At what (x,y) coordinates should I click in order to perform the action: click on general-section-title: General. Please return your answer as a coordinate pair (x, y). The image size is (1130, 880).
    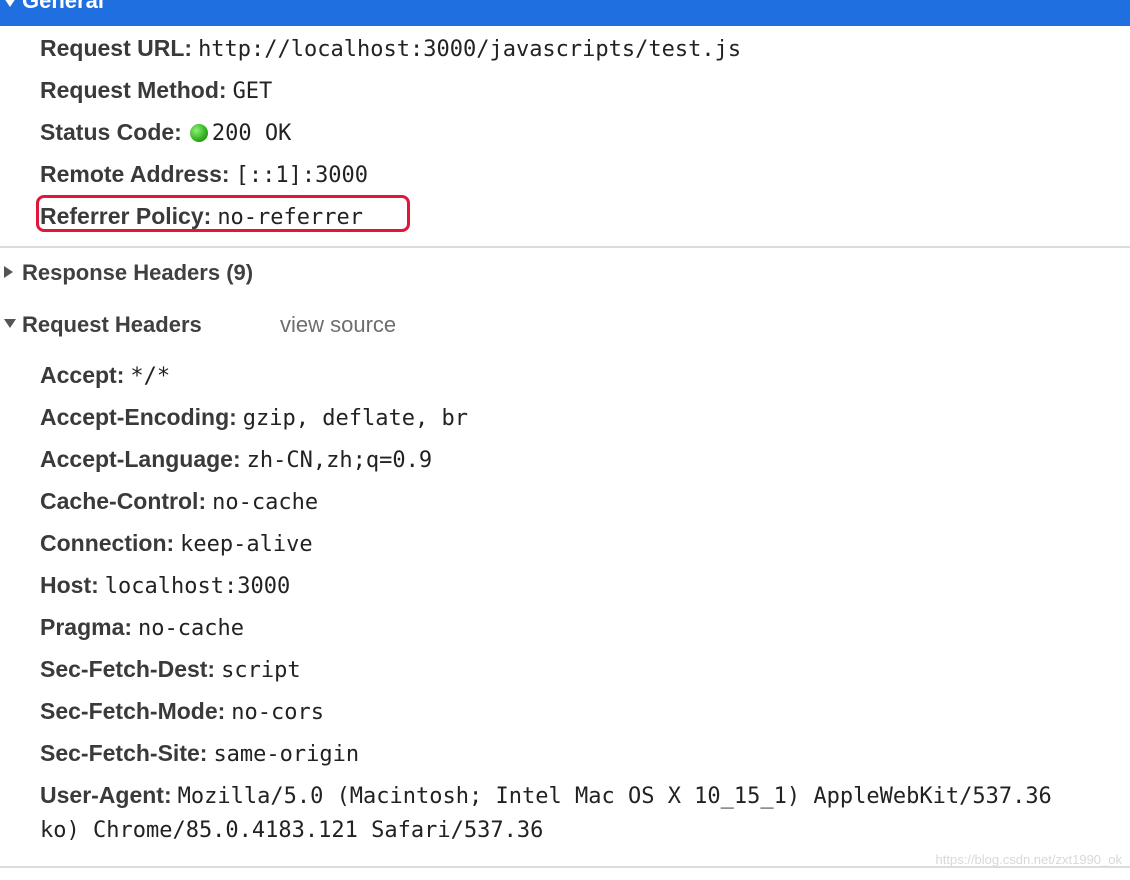
    Looking at the image, I should click on (63, 6).